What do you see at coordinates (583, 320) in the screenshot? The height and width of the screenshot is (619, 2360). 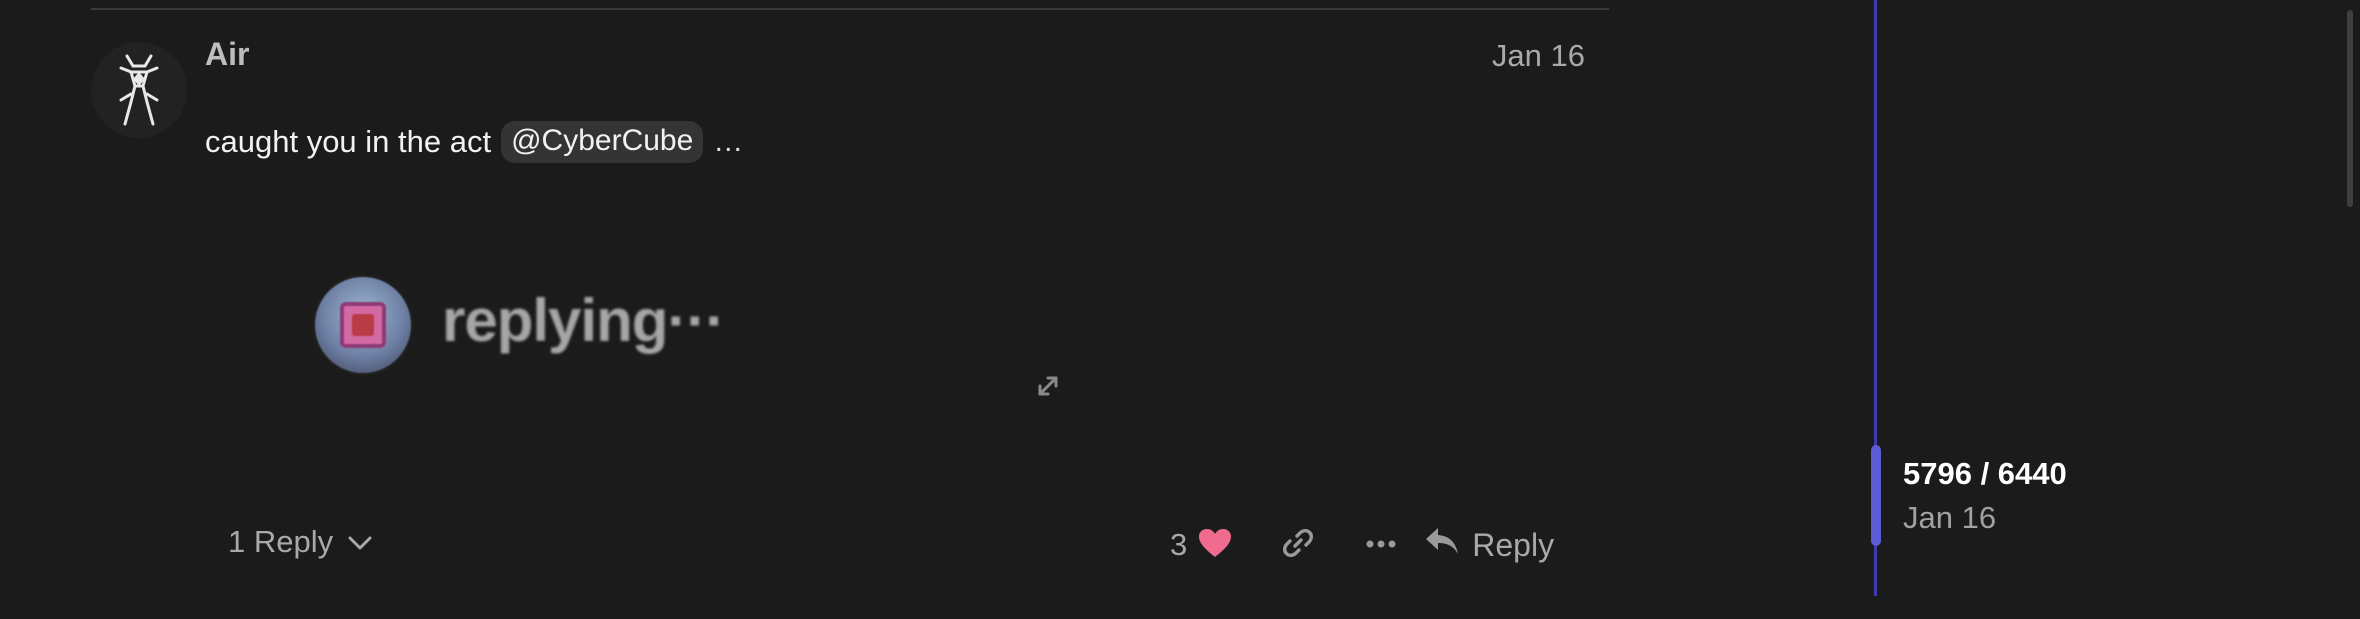 I see `media-overlay-text: replying···` at bounding box center [583, 320].